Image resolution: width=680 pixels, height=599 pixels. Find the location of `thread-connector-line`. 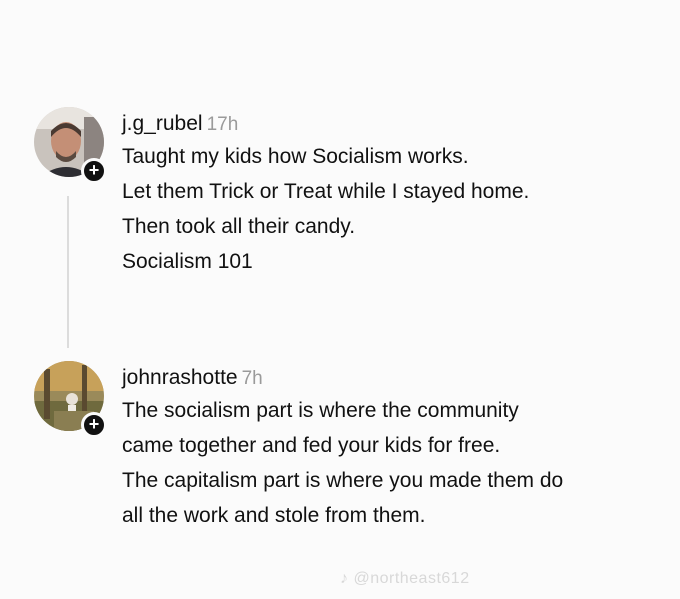

thread-connector-line is located at coordinates (68, 272).